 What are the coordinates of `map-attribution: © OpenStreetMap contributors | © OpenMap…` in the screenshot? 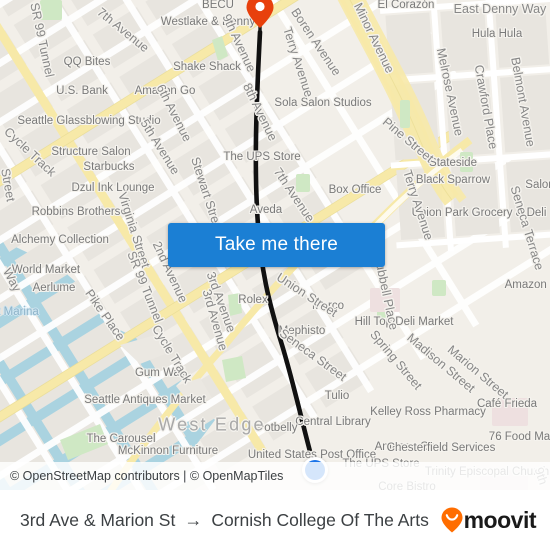 It's located at (275, 476).